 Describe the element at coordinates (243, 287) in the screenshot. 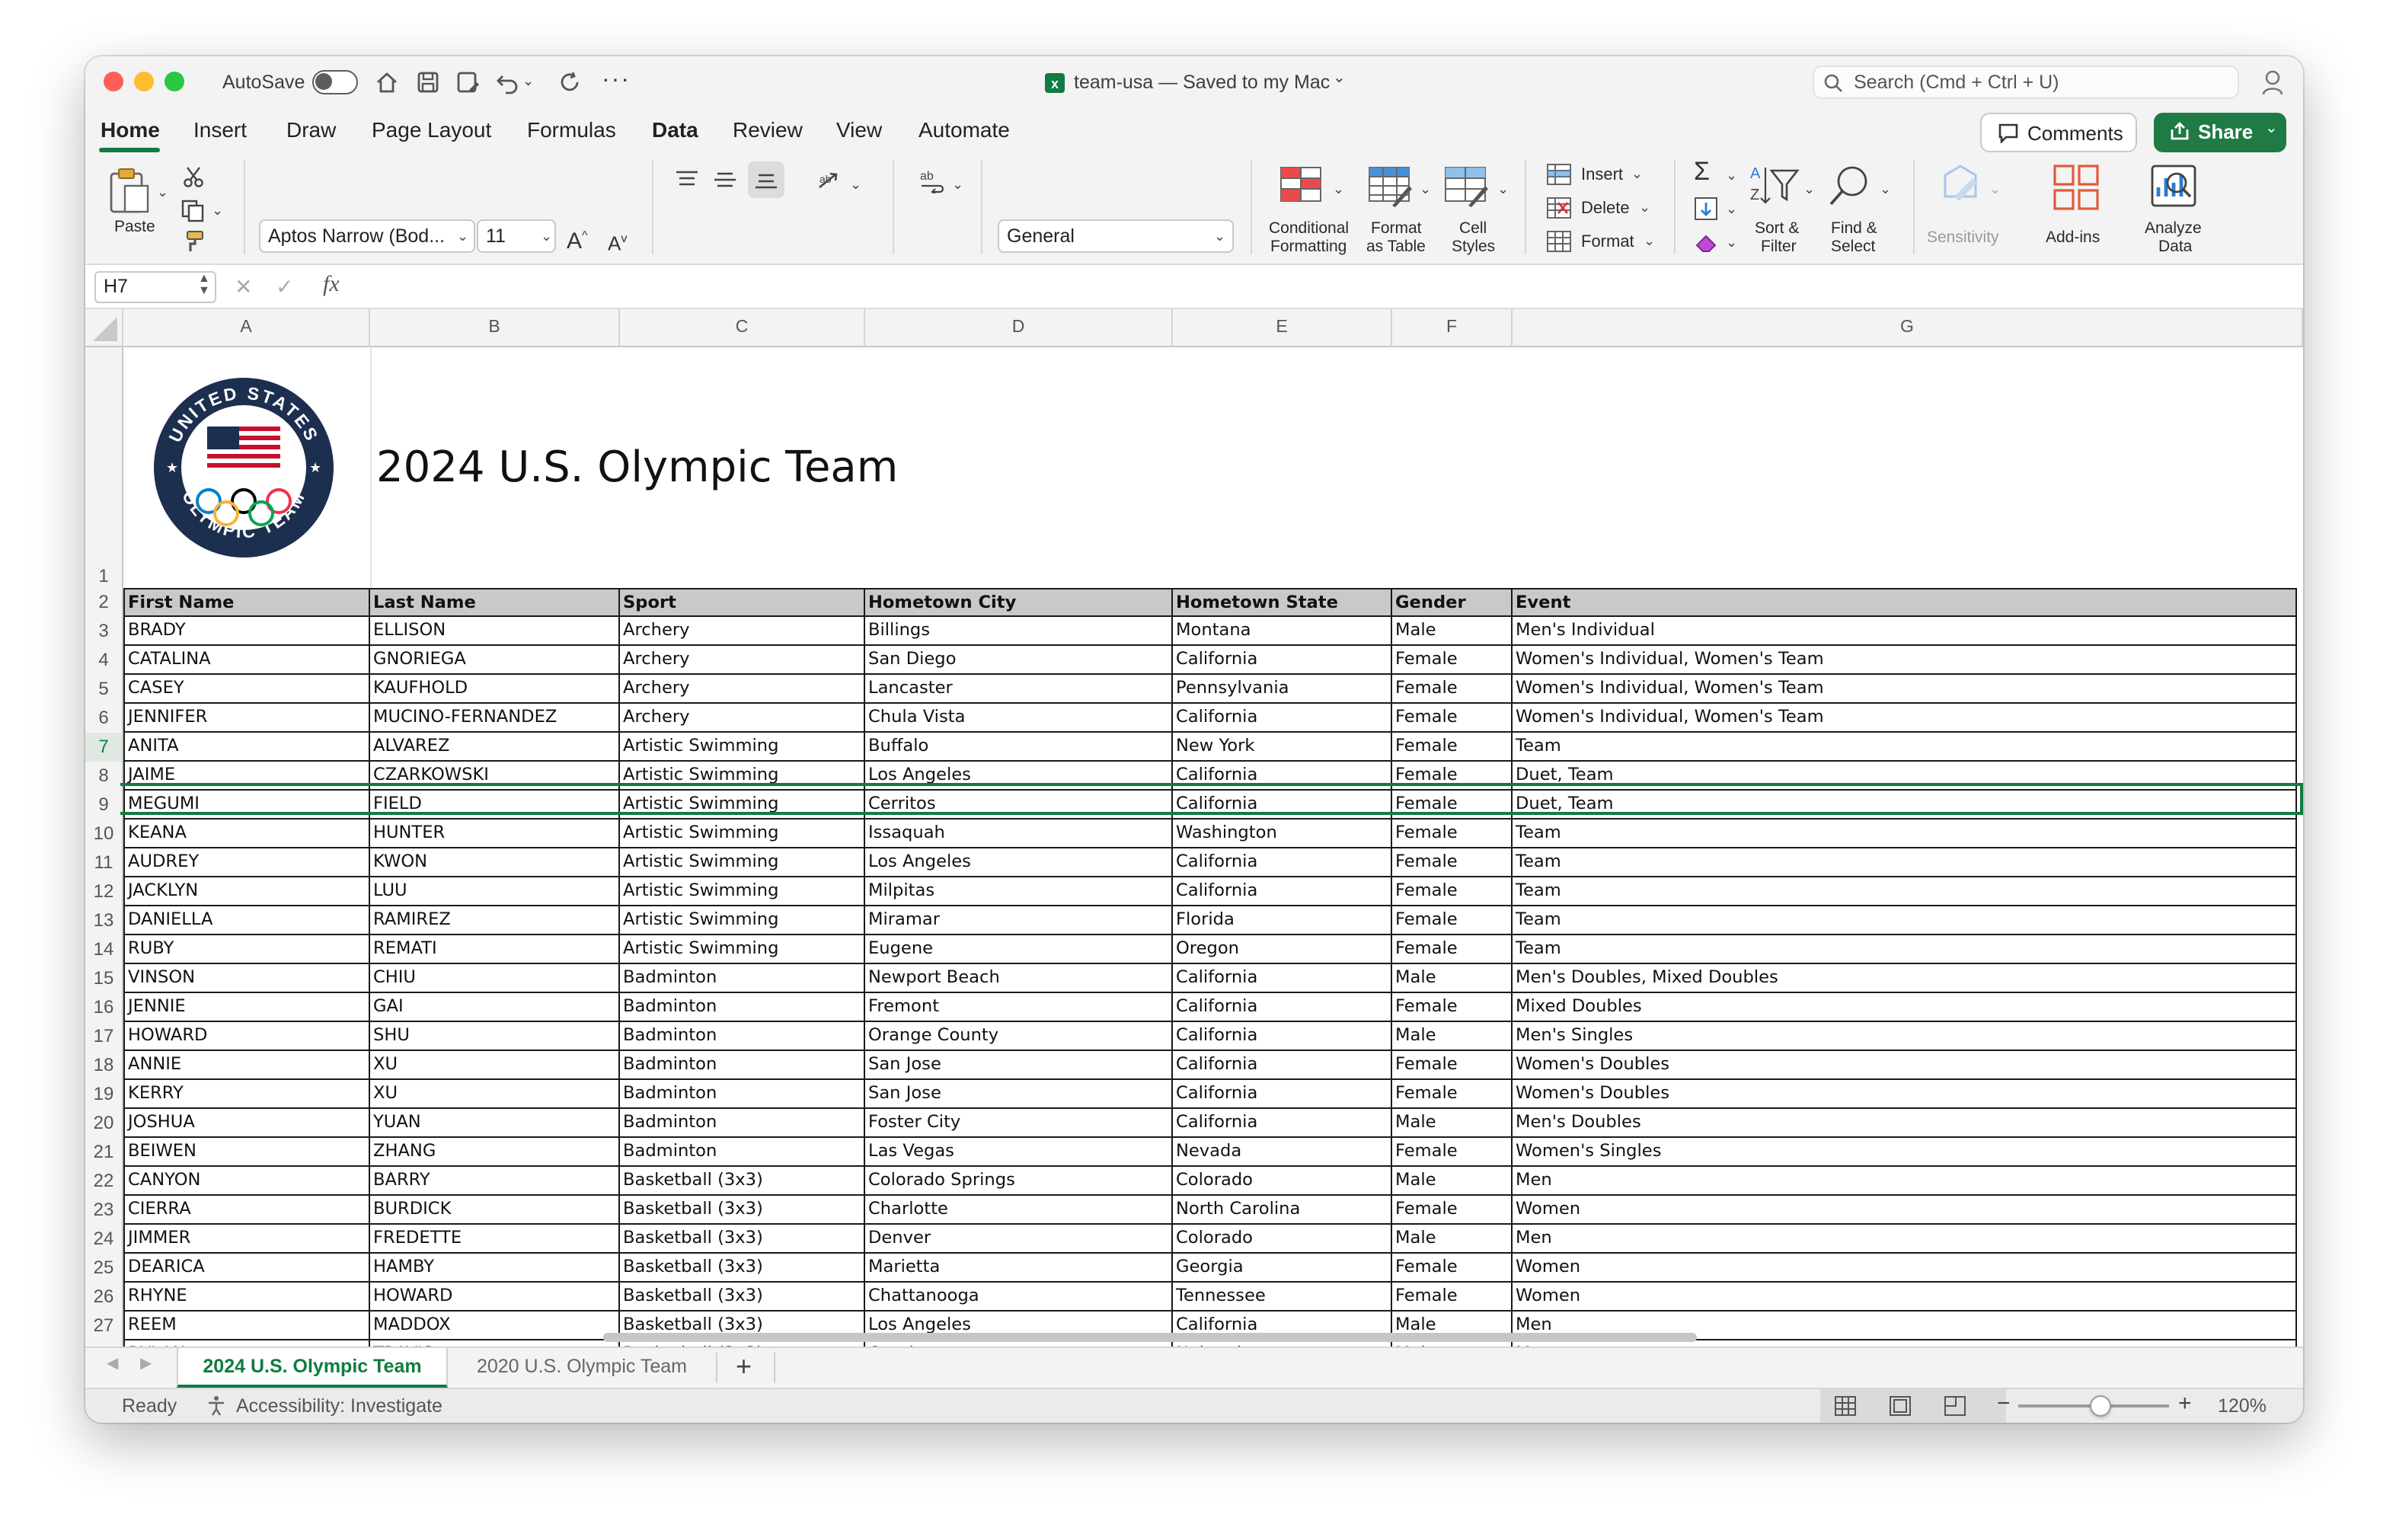

I see `cancel-entry-icon: ✕` at that location.